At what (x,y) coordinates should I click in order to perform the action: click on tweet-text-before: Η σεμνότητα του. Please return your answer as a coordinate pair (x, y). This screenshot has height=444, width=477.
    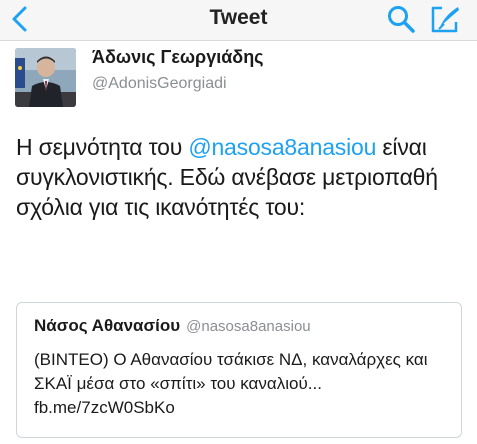
    Looking at the image, I should click on (102, 147).